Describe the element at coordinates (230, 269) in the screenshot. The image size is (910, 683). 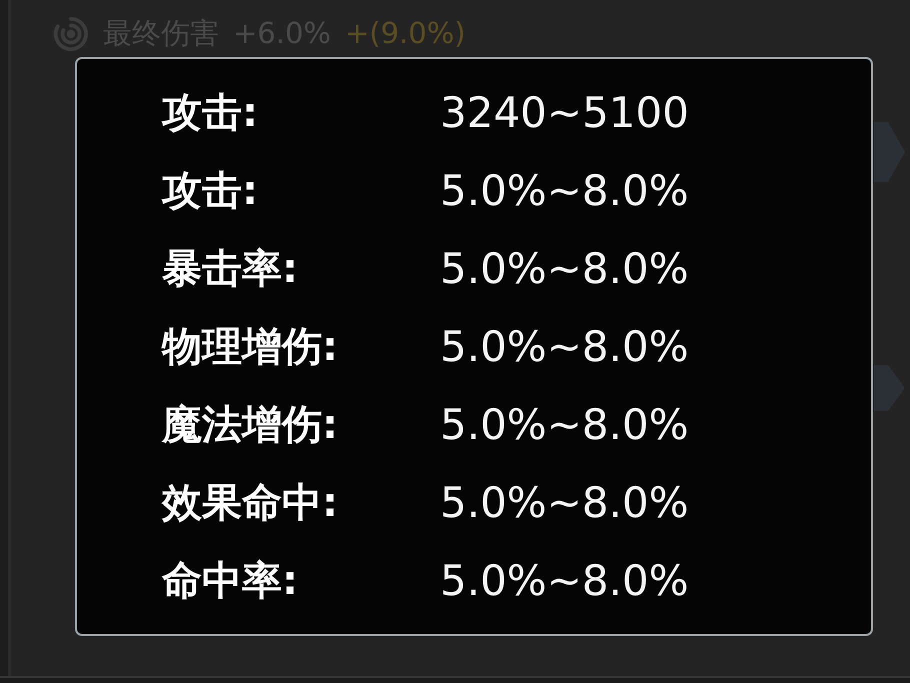
I see `stat-name: 暴击率:` at that location.